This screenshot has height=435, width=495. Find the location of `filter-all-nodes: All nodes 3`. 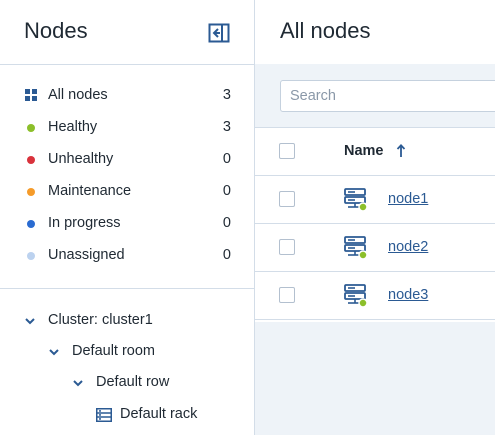

filter-all-nodes: All nodes 3 is located at coordinates (127, 96).